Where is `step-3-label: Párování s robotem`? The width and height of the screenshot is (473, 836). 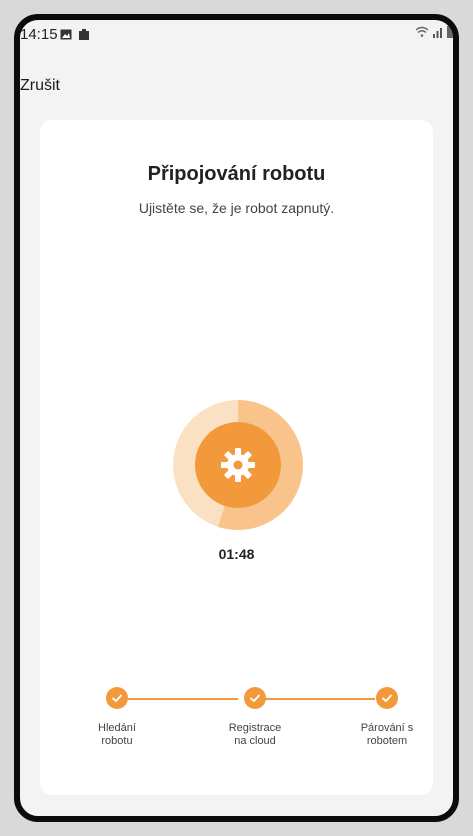
step-3-label: Párování s robotem is located at coordinates (387, 735).